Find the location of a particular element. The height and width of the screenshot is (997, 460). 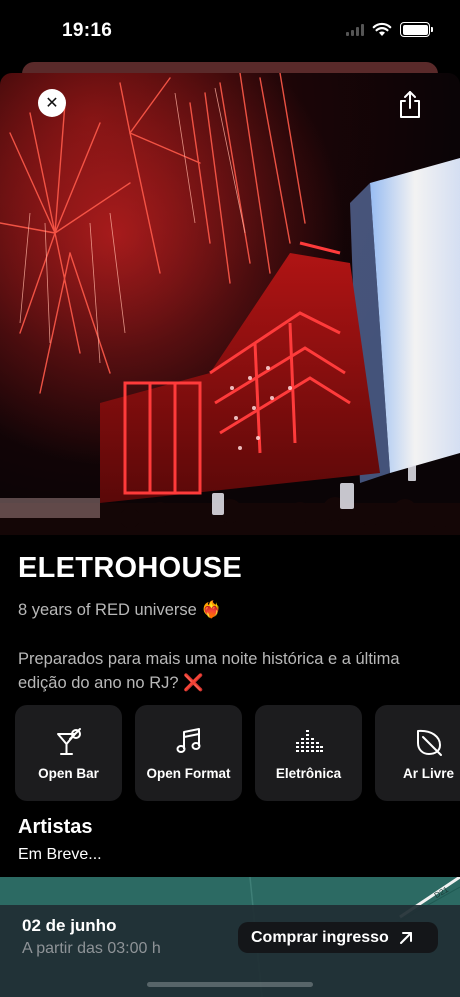

event-time: A partir das 03:00 h is located at coordinates (91, 948).